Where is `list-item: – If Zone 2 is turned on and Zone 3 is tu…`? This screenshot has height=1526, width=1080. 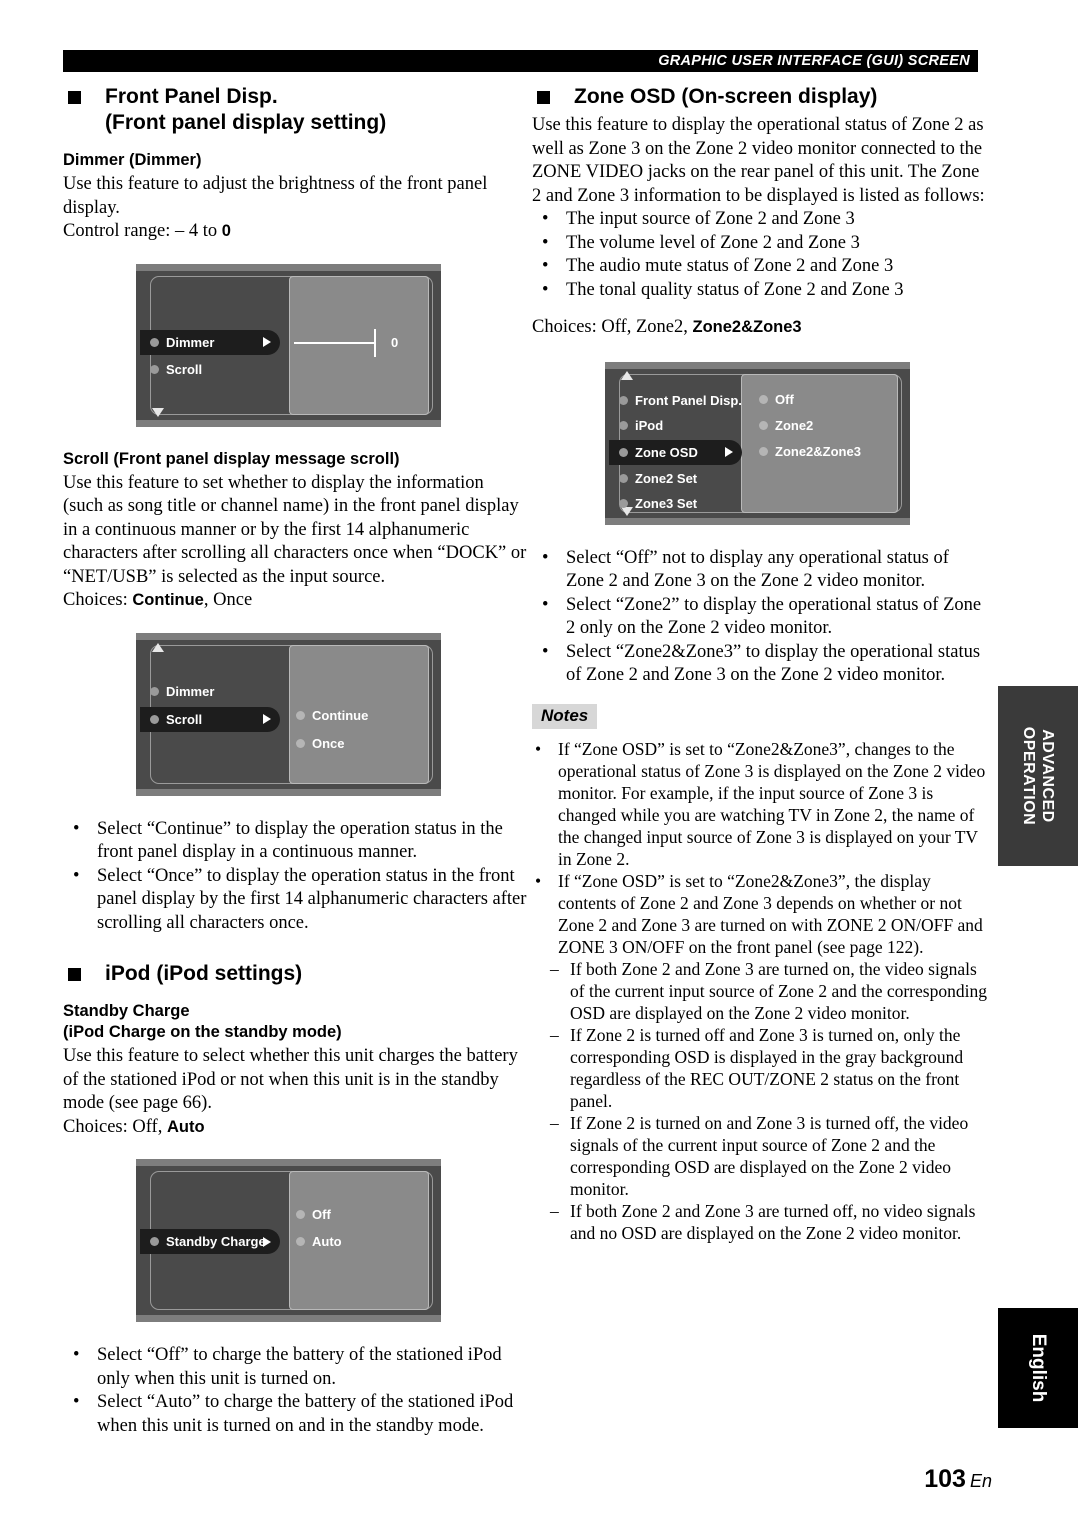 list-item: – If Zone 2 is turned on and Zone 3 is tu… is located at coordinates (759, 1156).